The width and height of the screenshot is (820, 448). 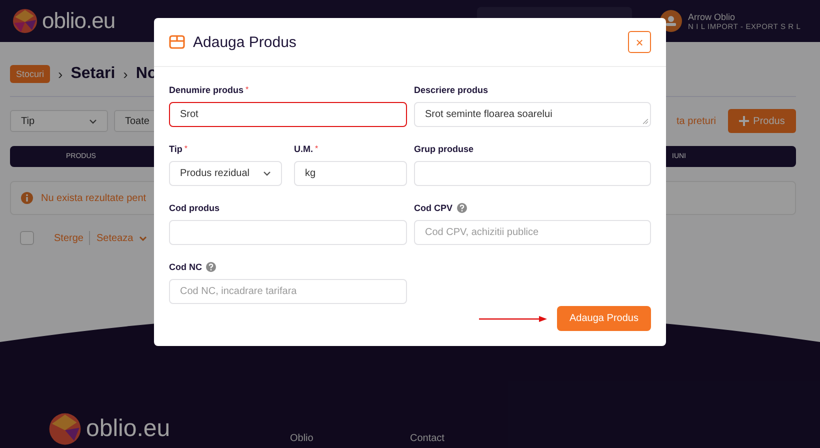 What do you see at coordinates (645, 121) in the screenshot?
I see `resize-handle-icon` at bounding box center [645, 121].